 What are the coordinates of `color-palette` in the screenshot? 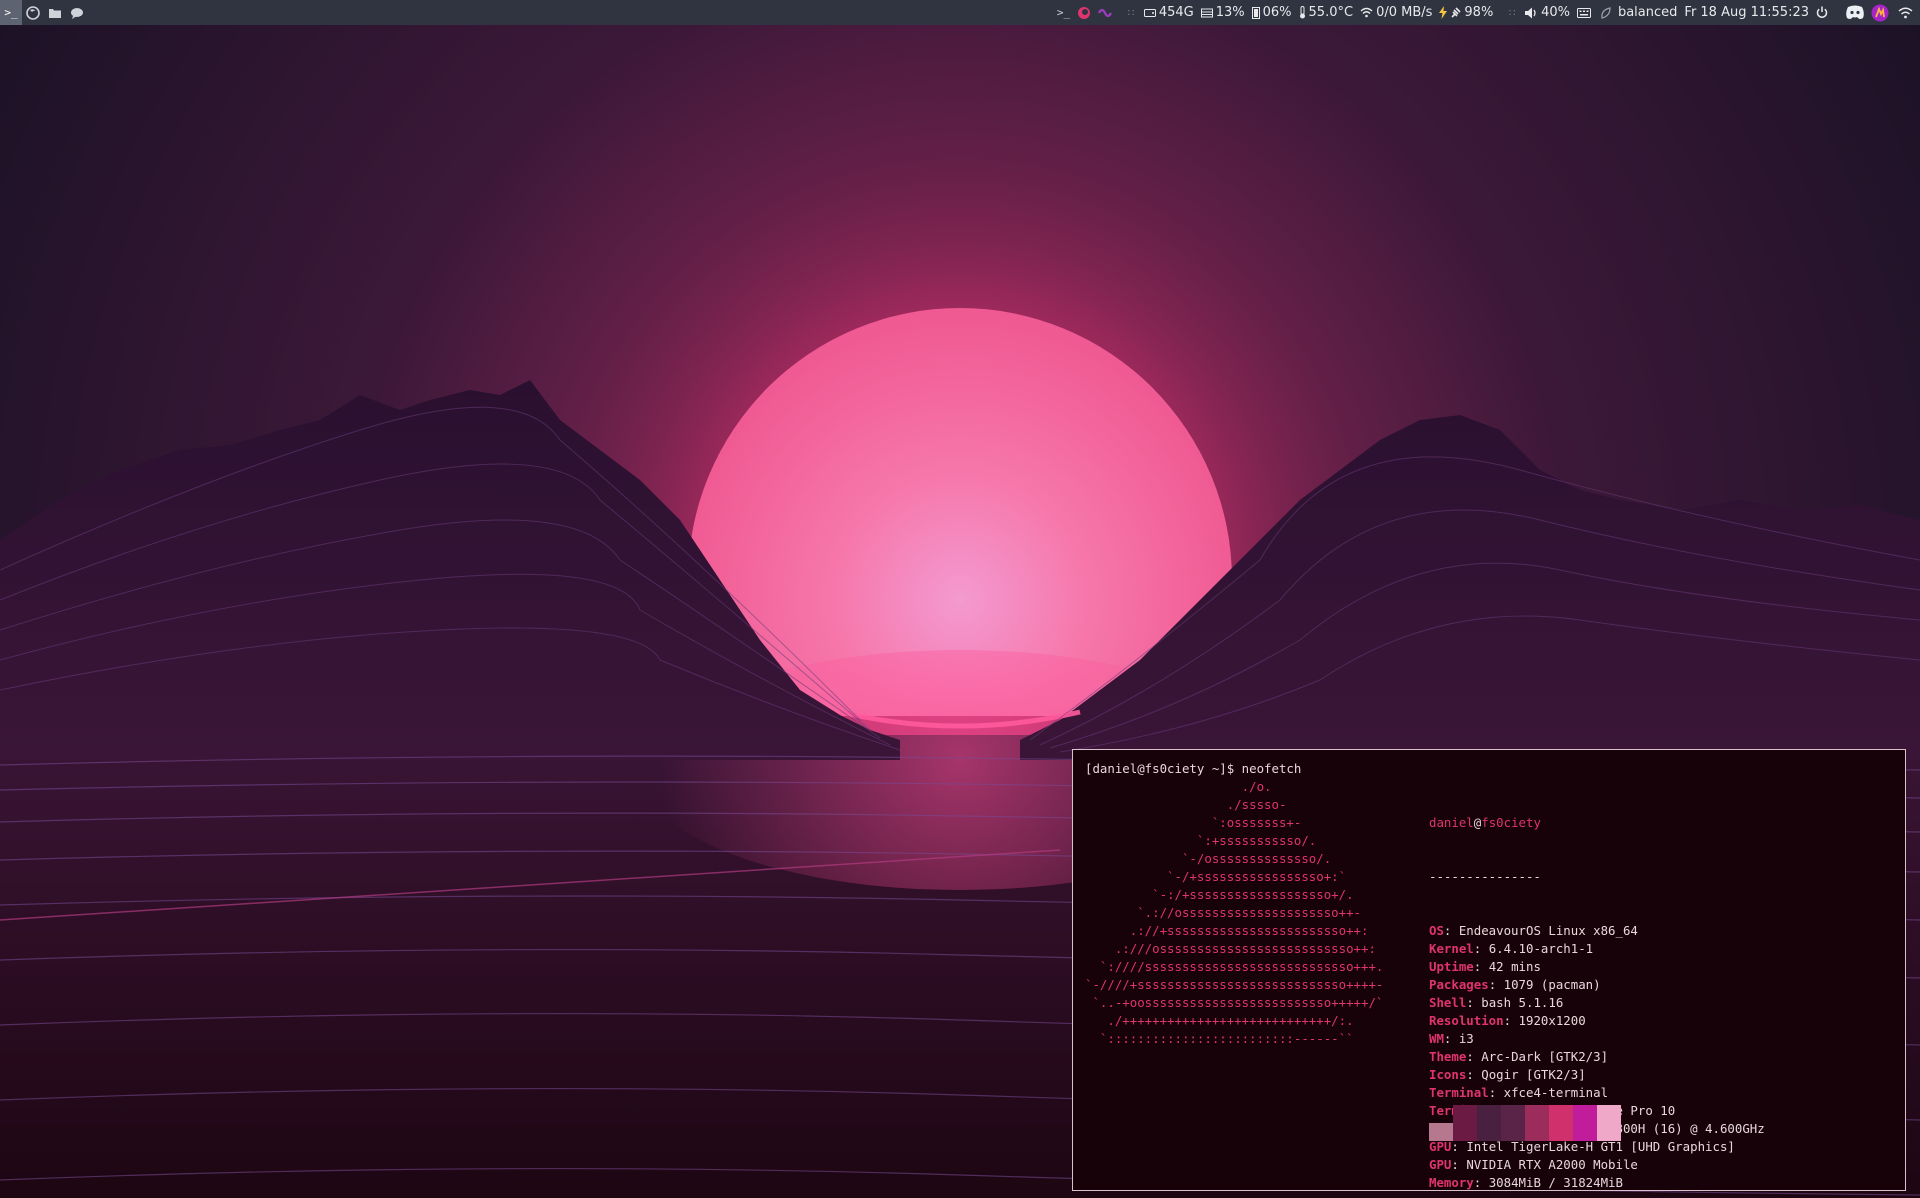 It's located at (1525, 1123).